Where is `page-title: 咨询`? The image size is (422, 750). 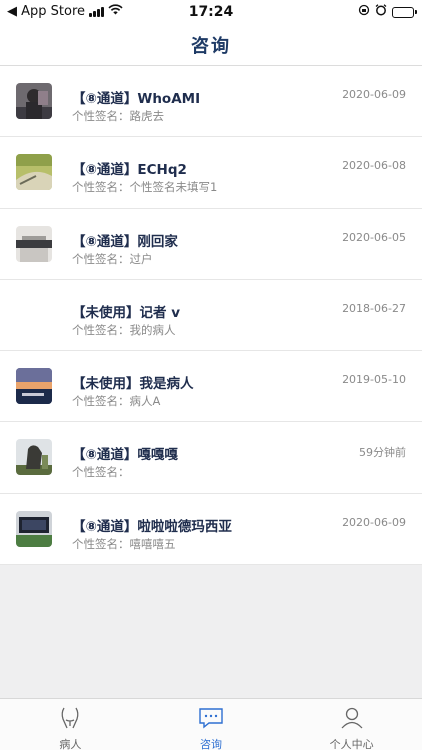 page-title: 咨询 is located at coordinates (211, 46).